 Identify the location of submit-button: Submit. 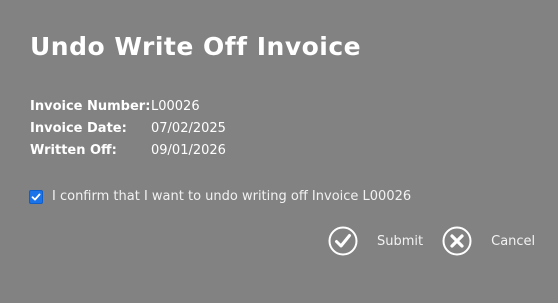
(375, 241).